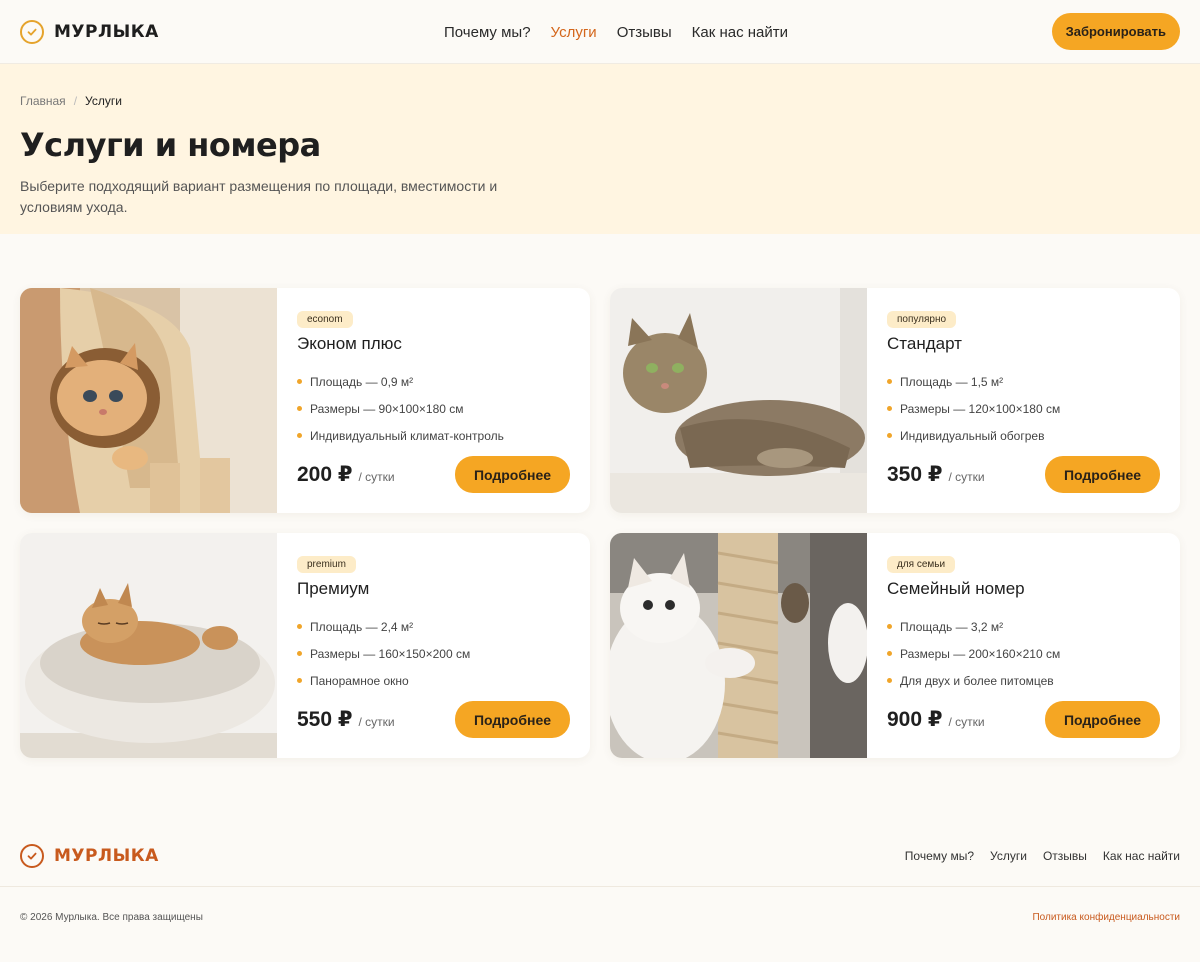 The width and height of the screenshot is (1200, 962). Describe the element at coordinates (148, 400) in the screenshot. I see `room-photo-kitten` at that location.